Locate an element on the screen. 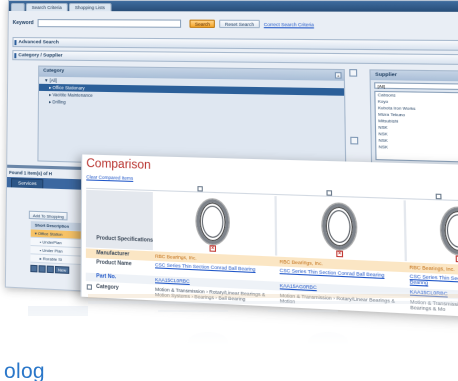 The height and width of the screenshot is (381, 458). tab-services: Services is located at coordinates (27, 183).